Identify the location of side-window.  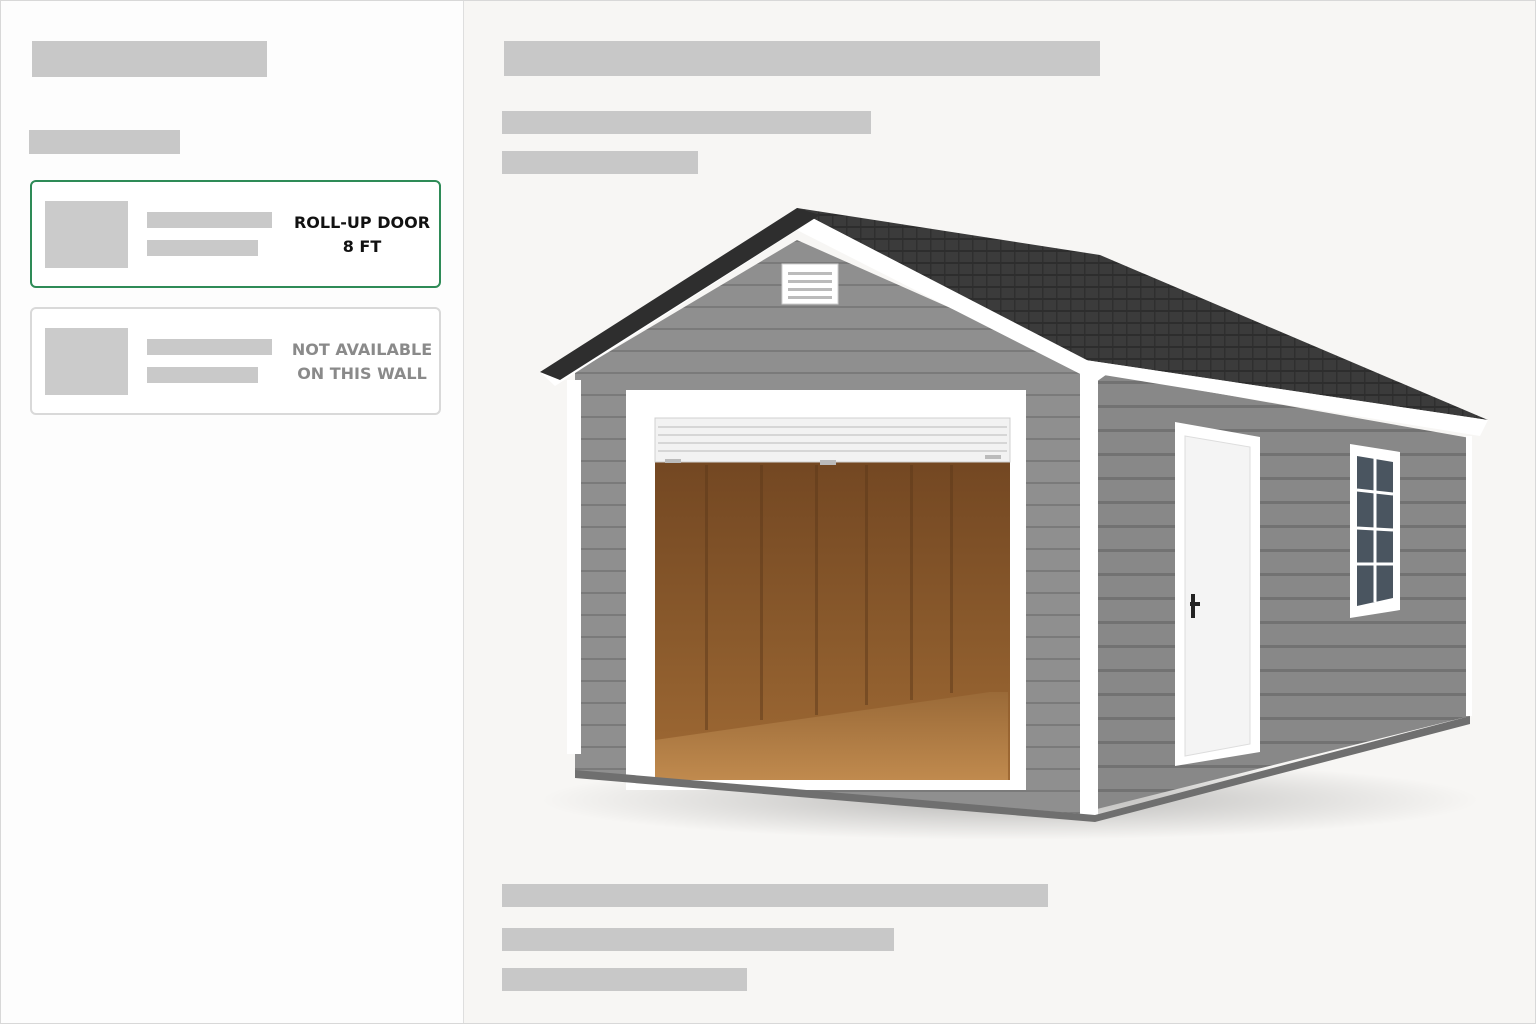
(1375, 531).